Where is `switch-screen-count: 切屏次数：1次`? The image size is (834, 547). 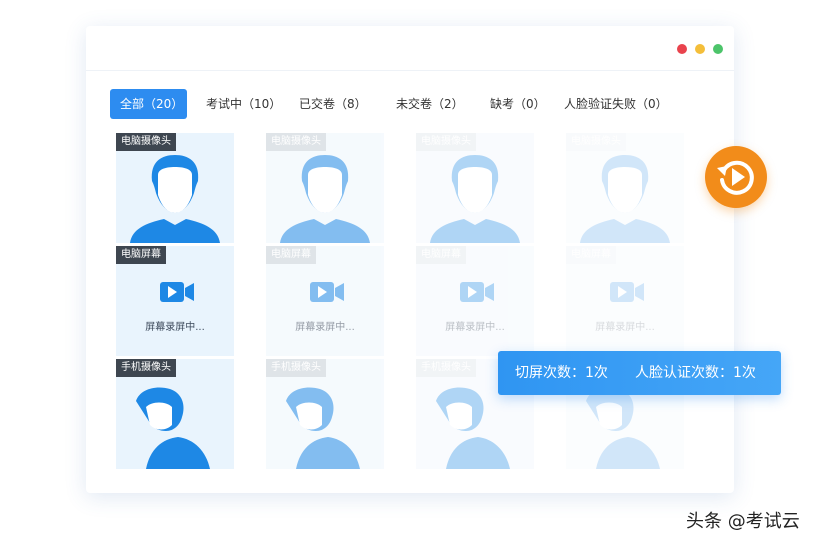 switch-screen-count: 切屏次数：1次 is located at coordinates (561, 373).